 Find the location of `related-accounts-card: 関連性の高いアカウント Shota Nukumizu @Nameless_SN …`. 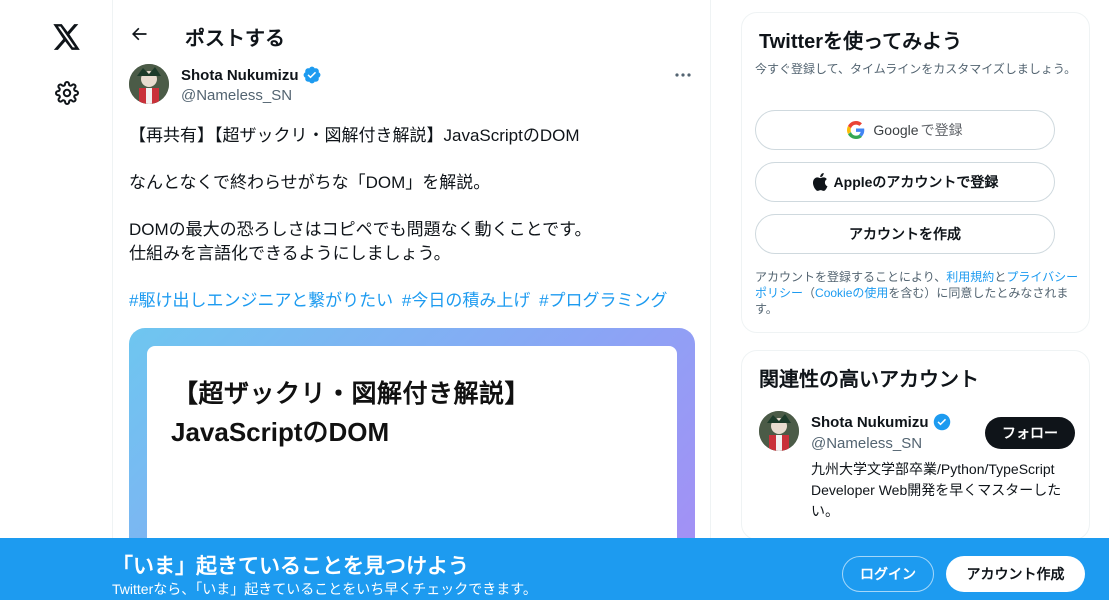

related-accounts-card: 関連性の高いアカウント Shota Nukumizu @Nameless_SN … is located at coordinates (915, 445).